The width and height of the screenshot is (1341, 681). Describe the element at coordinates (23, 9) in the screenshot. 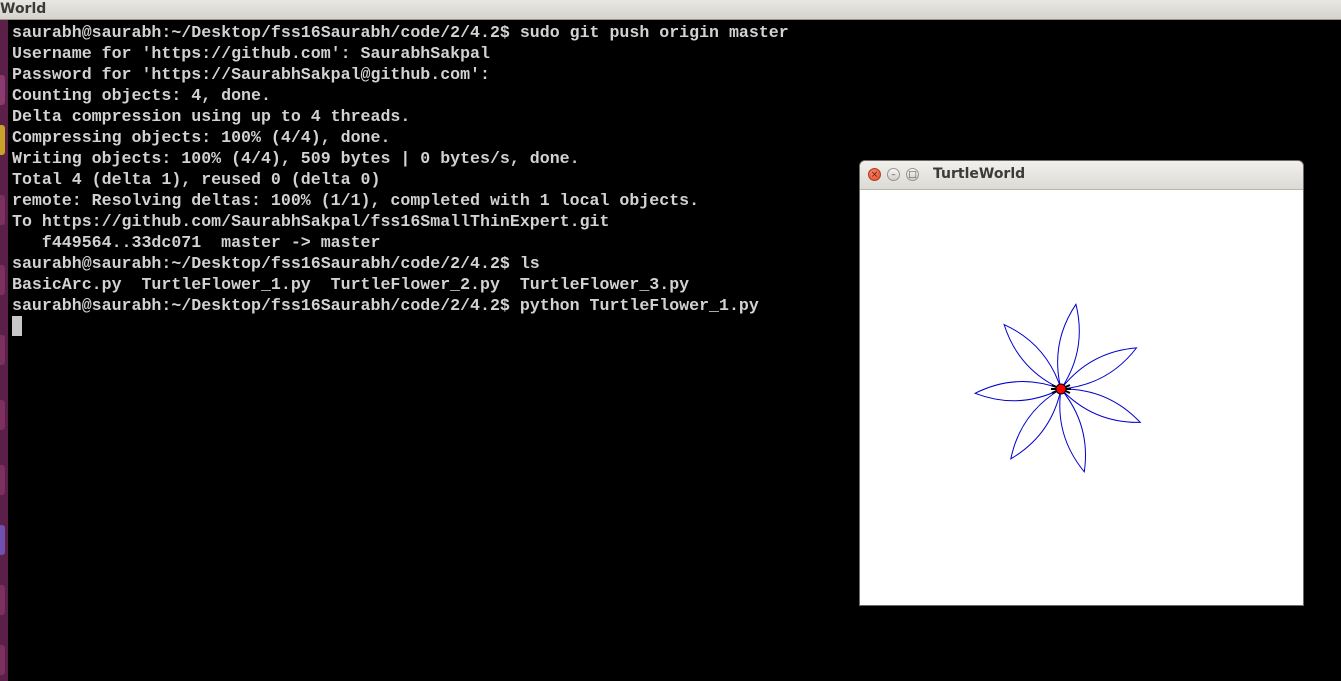

I see `window-title: World` at that location.